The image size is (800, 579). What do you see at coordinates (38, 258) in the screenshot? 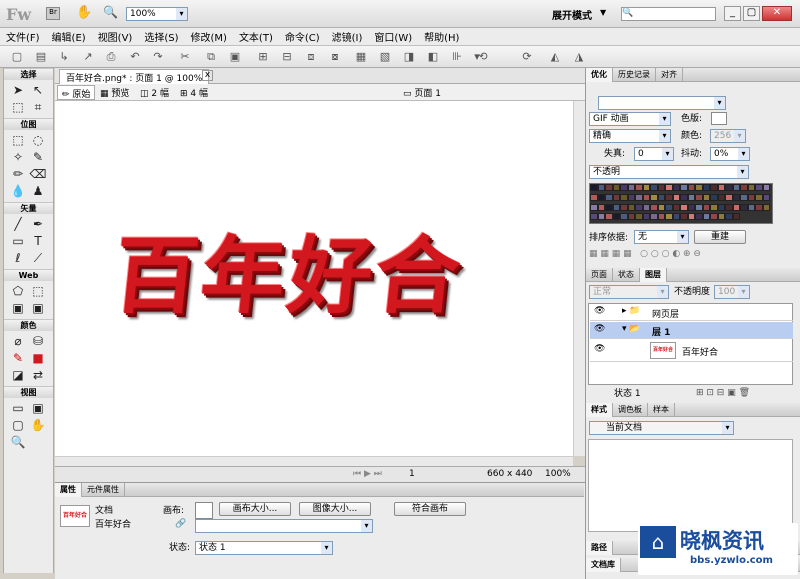
I see `knife-icon: ⟋` at bounding box center [38, 258].